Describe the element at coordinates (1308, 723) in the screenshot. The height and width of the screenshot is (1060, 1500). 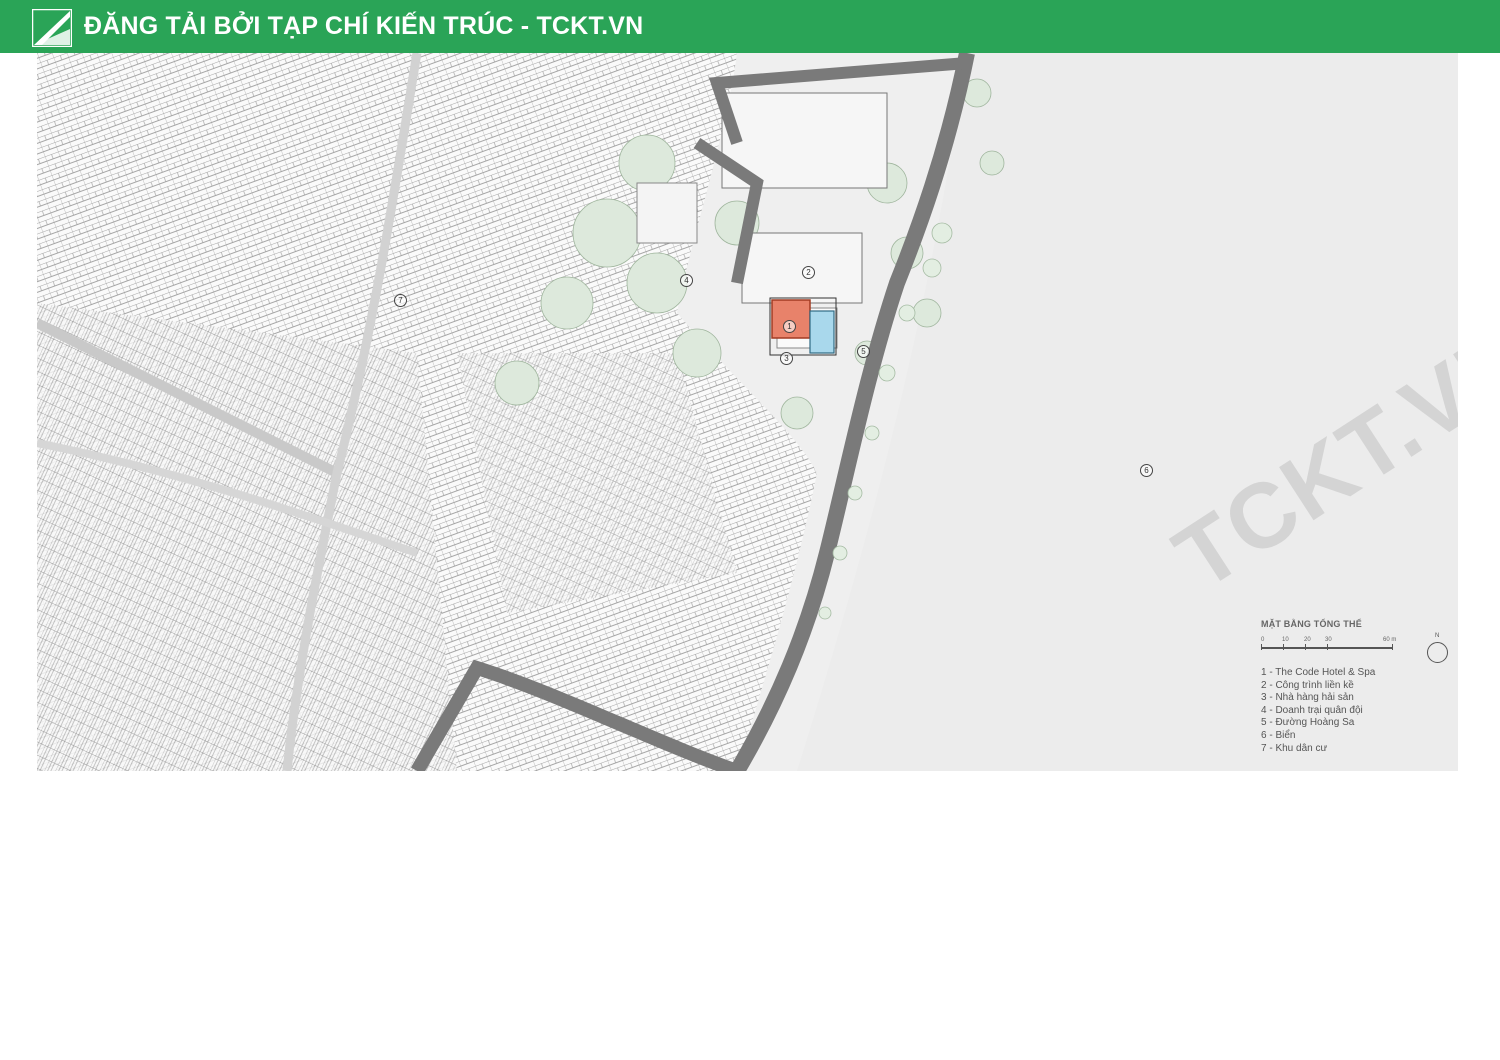
I see `legend-item: 5 - Đường Hoàng Sa` at that location.